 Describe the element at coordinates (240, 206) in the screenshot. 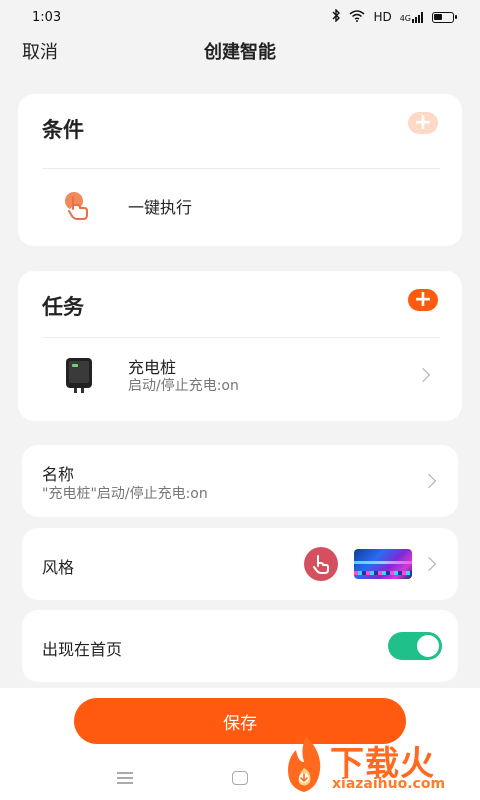

I see `condition-item: 一键执行` at that location.